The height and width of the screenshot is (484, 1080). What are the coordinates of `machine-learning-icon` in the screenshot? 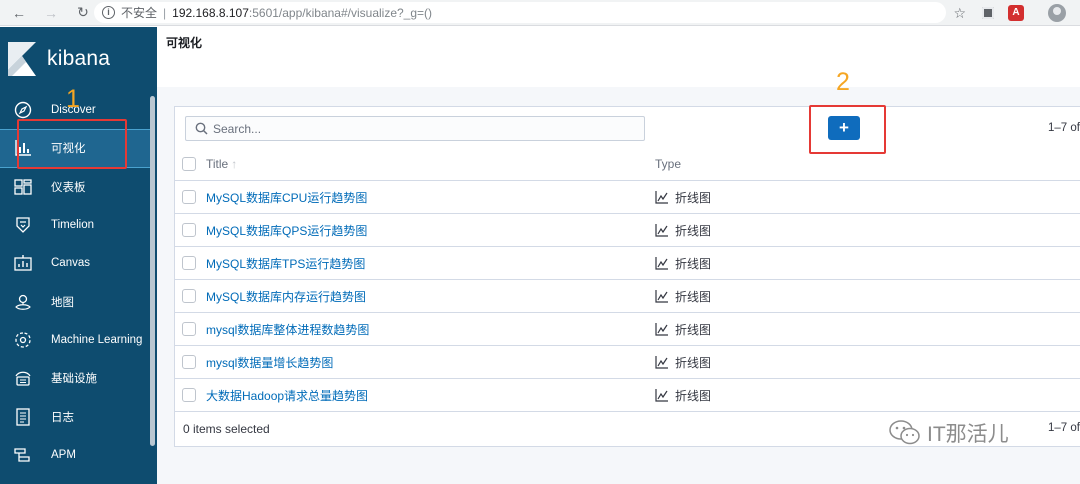 It's located at (23, 340).